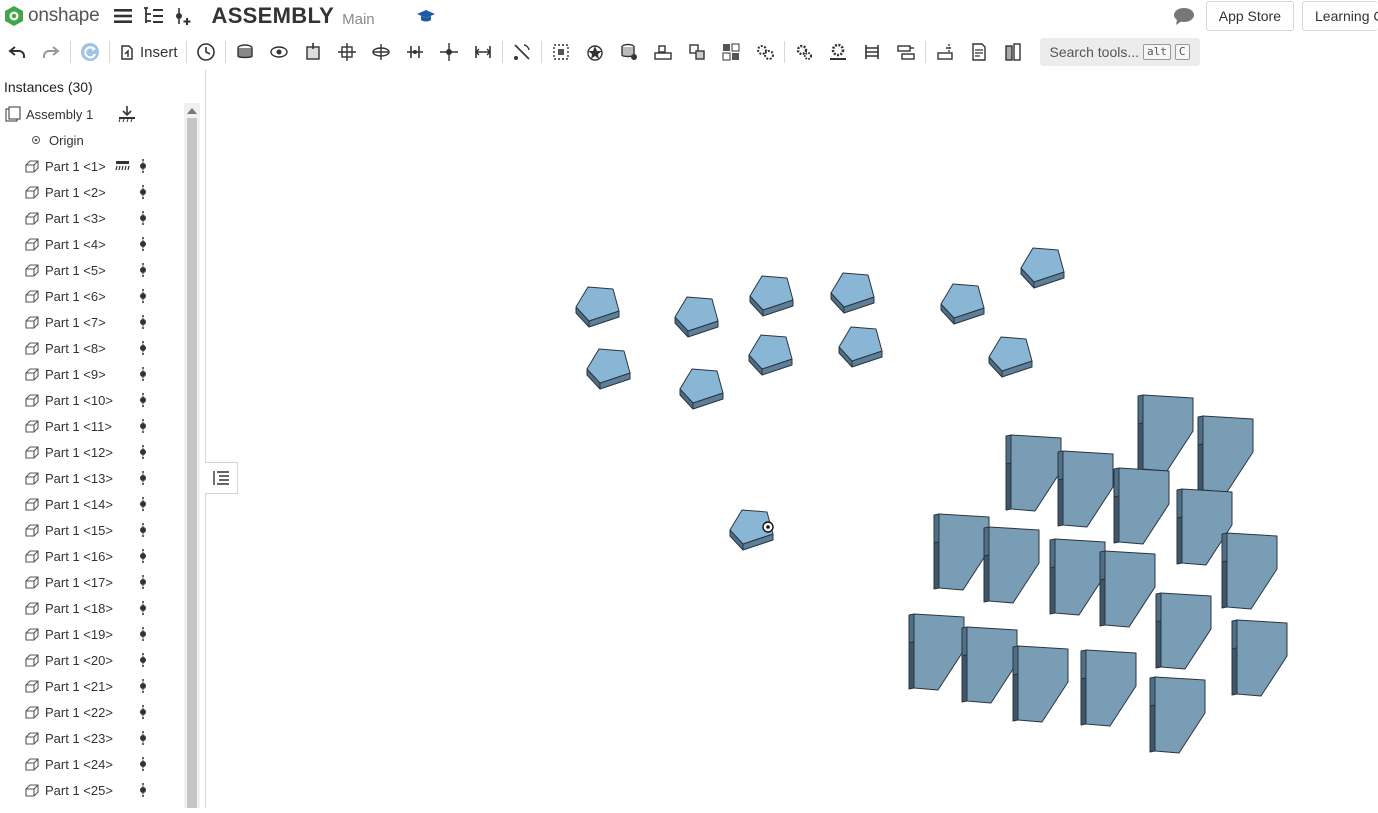 The width and height of the screenshot is (1378, 813). I want to click on tree-item-part: Part 1 <10>, so click(116, 400).